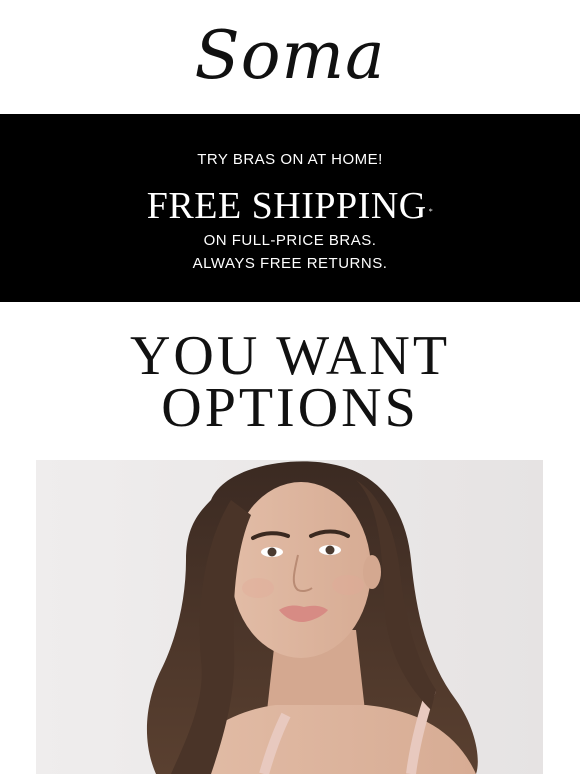 The height and width of the screenshot is (774, 580). Describe the element at coordinates (286, 206) in the screenshot. I see `banner-headline-text: FREE SHIPPING` at that location.